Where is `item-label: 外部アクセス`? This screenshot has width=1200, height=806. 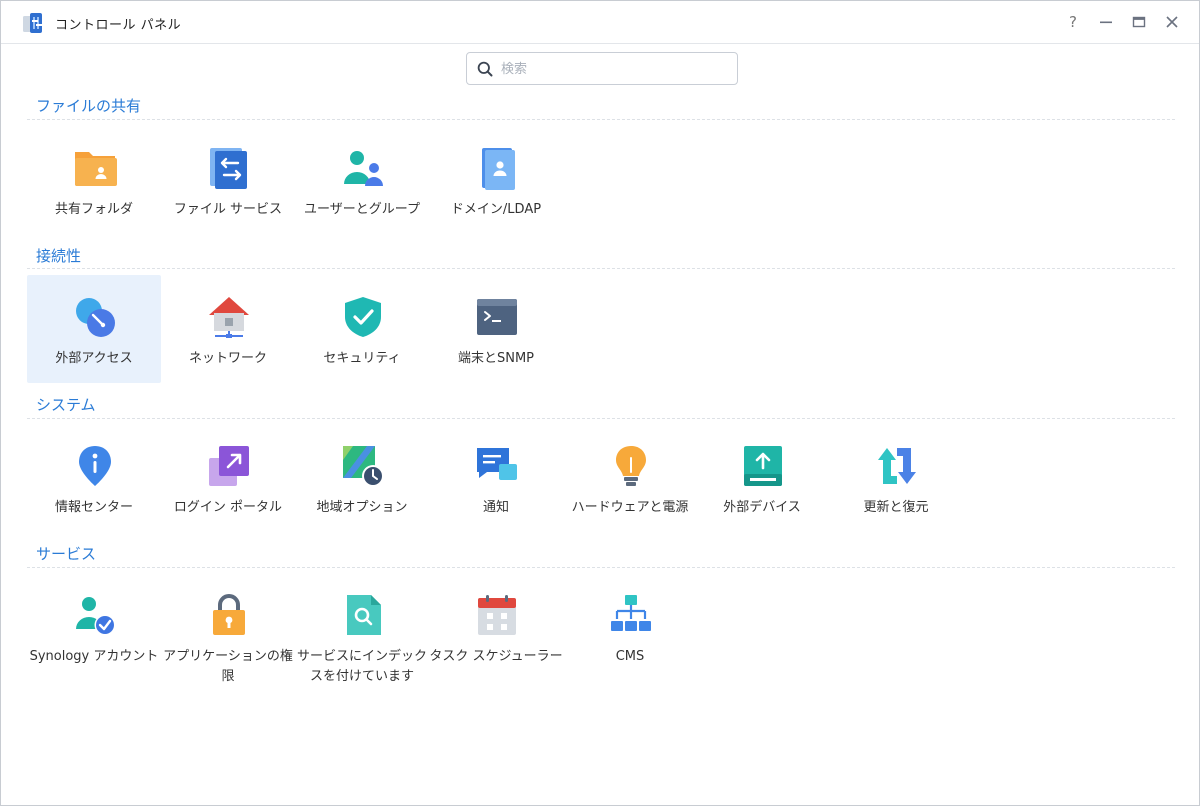
item-label: 外部アクセス is located at coordinates (94, 358).